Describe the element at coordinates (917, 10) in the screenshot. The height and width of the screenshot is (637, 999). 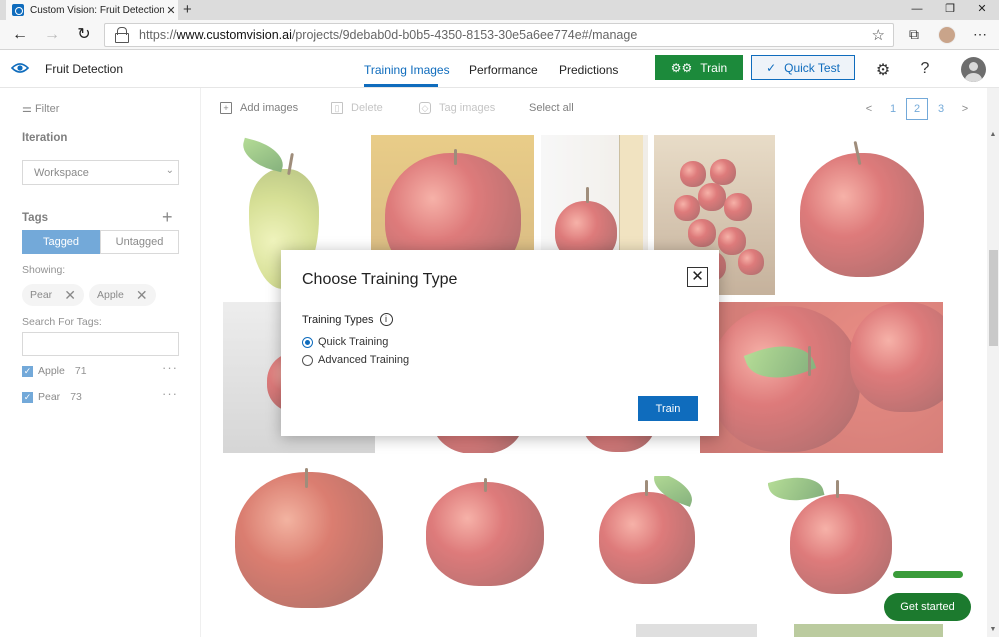
I see `minimize-icon: —` at that location.